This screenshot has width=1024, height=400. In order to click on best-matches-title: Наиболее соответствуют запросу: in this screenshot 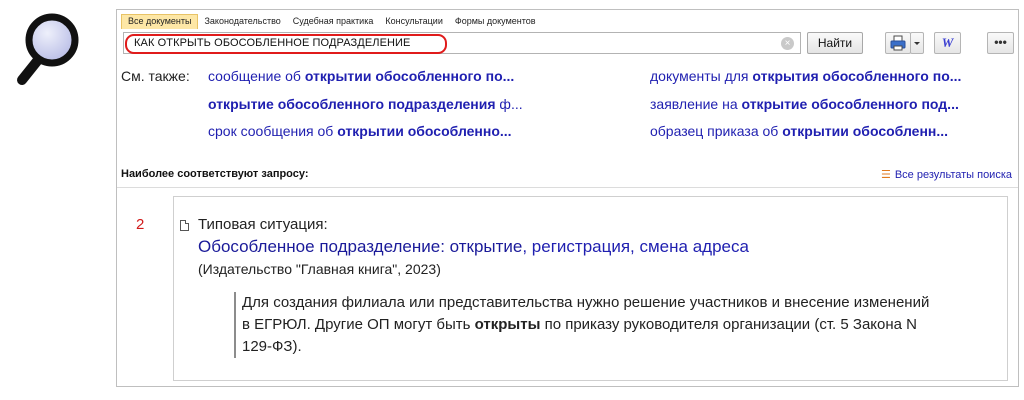, I will do `click(215, 174)`.